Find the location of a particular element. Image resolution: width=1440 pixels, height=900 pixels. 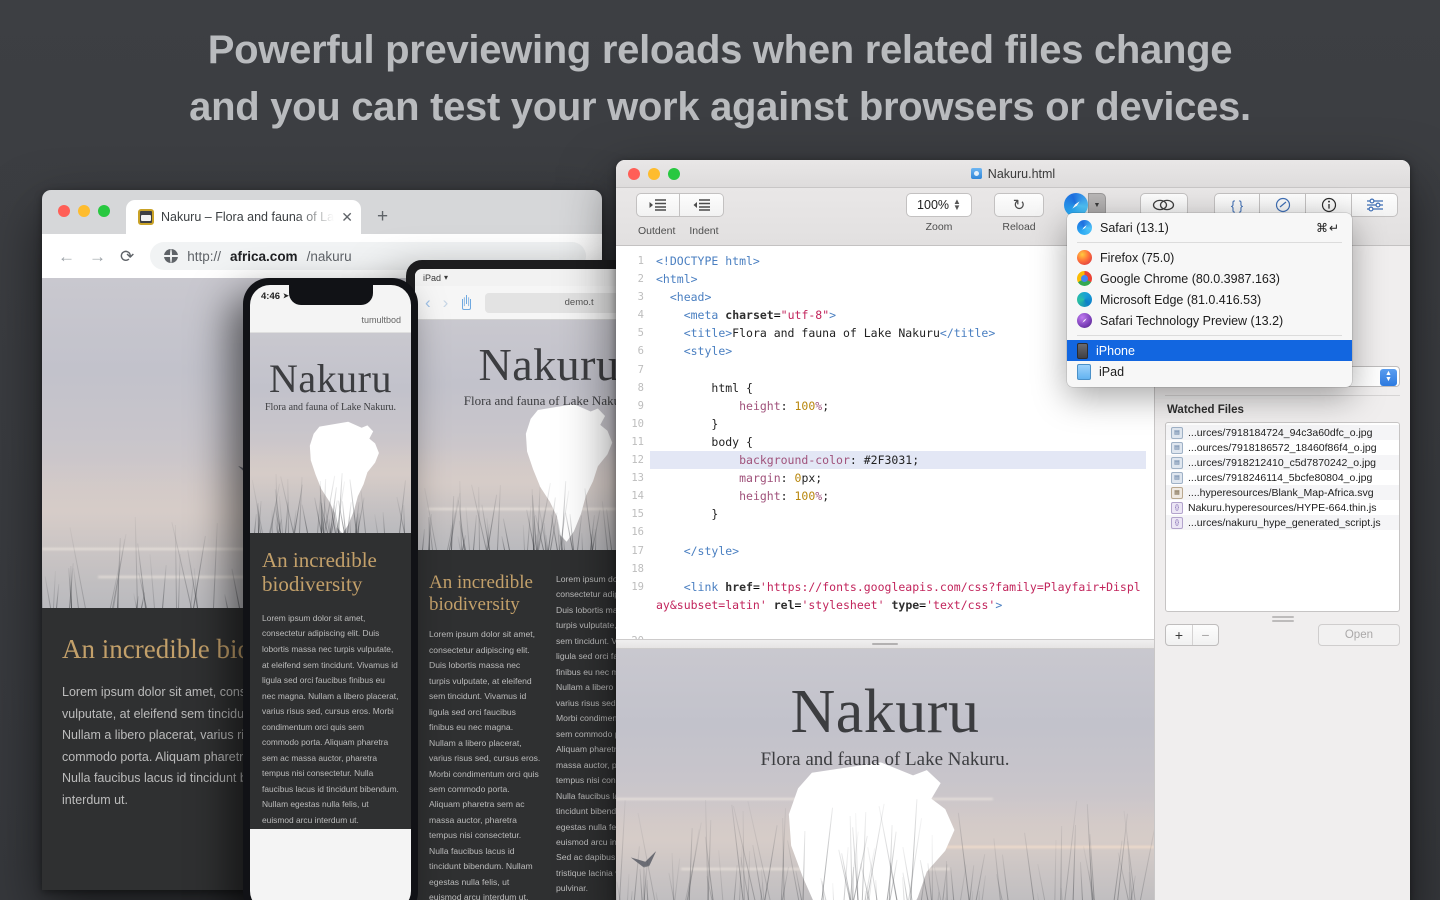

menu-item-label: Firefox (75.0) is located at coordinates (1137, 257).